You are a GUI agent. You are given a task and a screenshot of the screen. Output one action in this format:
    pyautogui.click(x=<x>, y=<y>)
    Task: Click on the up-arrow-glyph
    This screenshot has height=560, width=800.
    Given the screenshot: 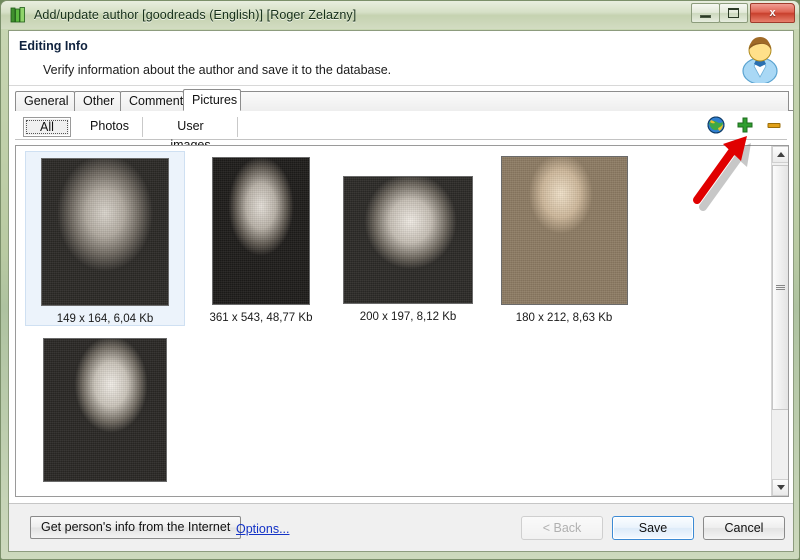 What is the action you would take?
    pyautogui.click(x=780, y=154)
    